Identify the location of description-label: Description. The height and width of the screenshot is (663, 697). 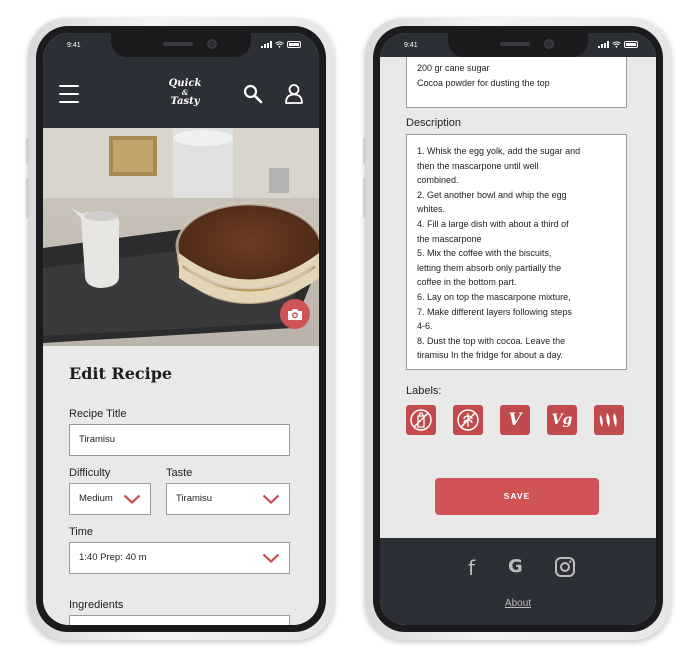
(434, 123).